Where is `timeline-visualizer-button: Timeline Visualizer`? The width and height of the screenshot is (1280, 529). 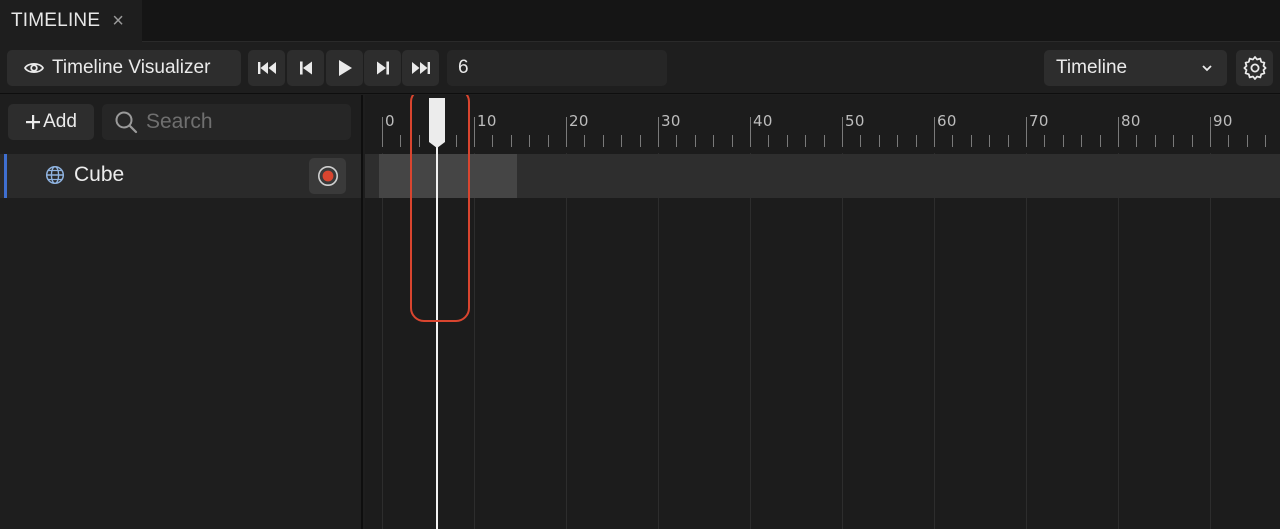 timeline-visualizer-button: Timeline Visualizer is located at coordinates (124, 68).